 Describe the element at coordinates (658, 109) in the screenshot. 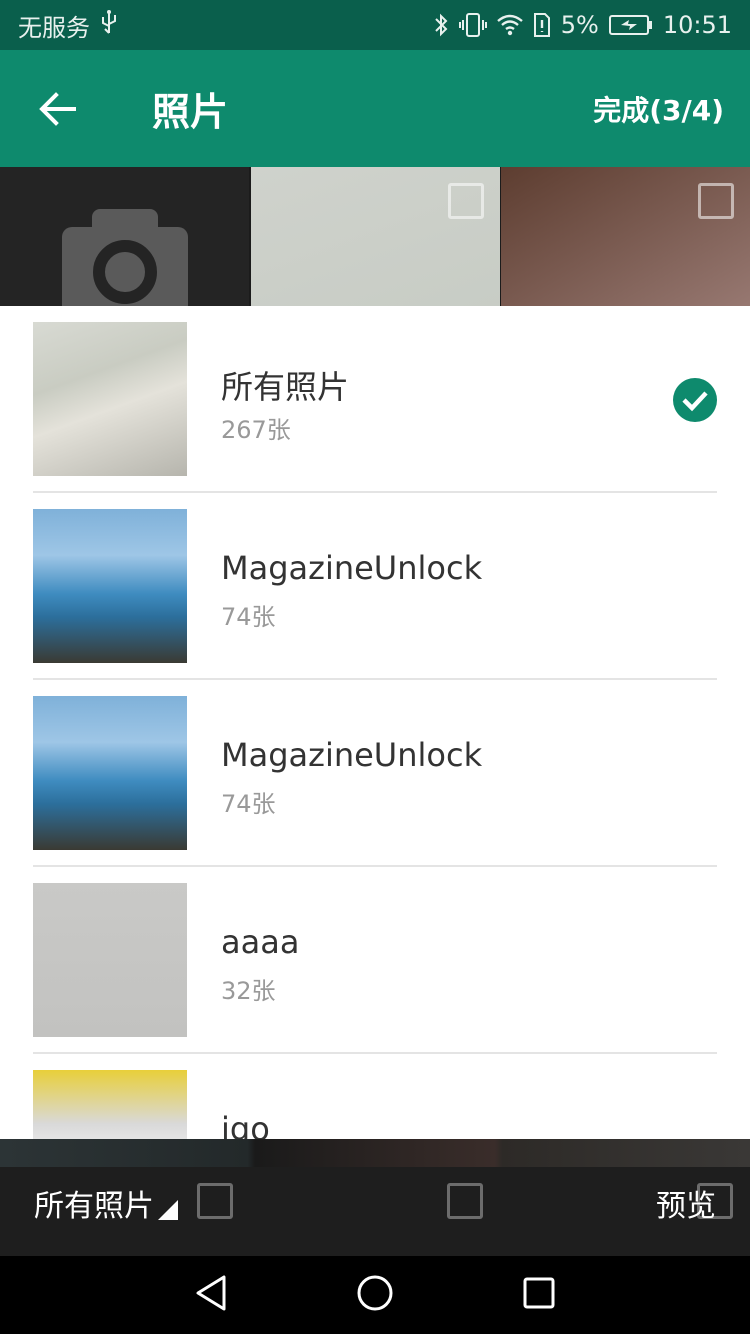

I see `done-button: 完成(3/4)` at that location.